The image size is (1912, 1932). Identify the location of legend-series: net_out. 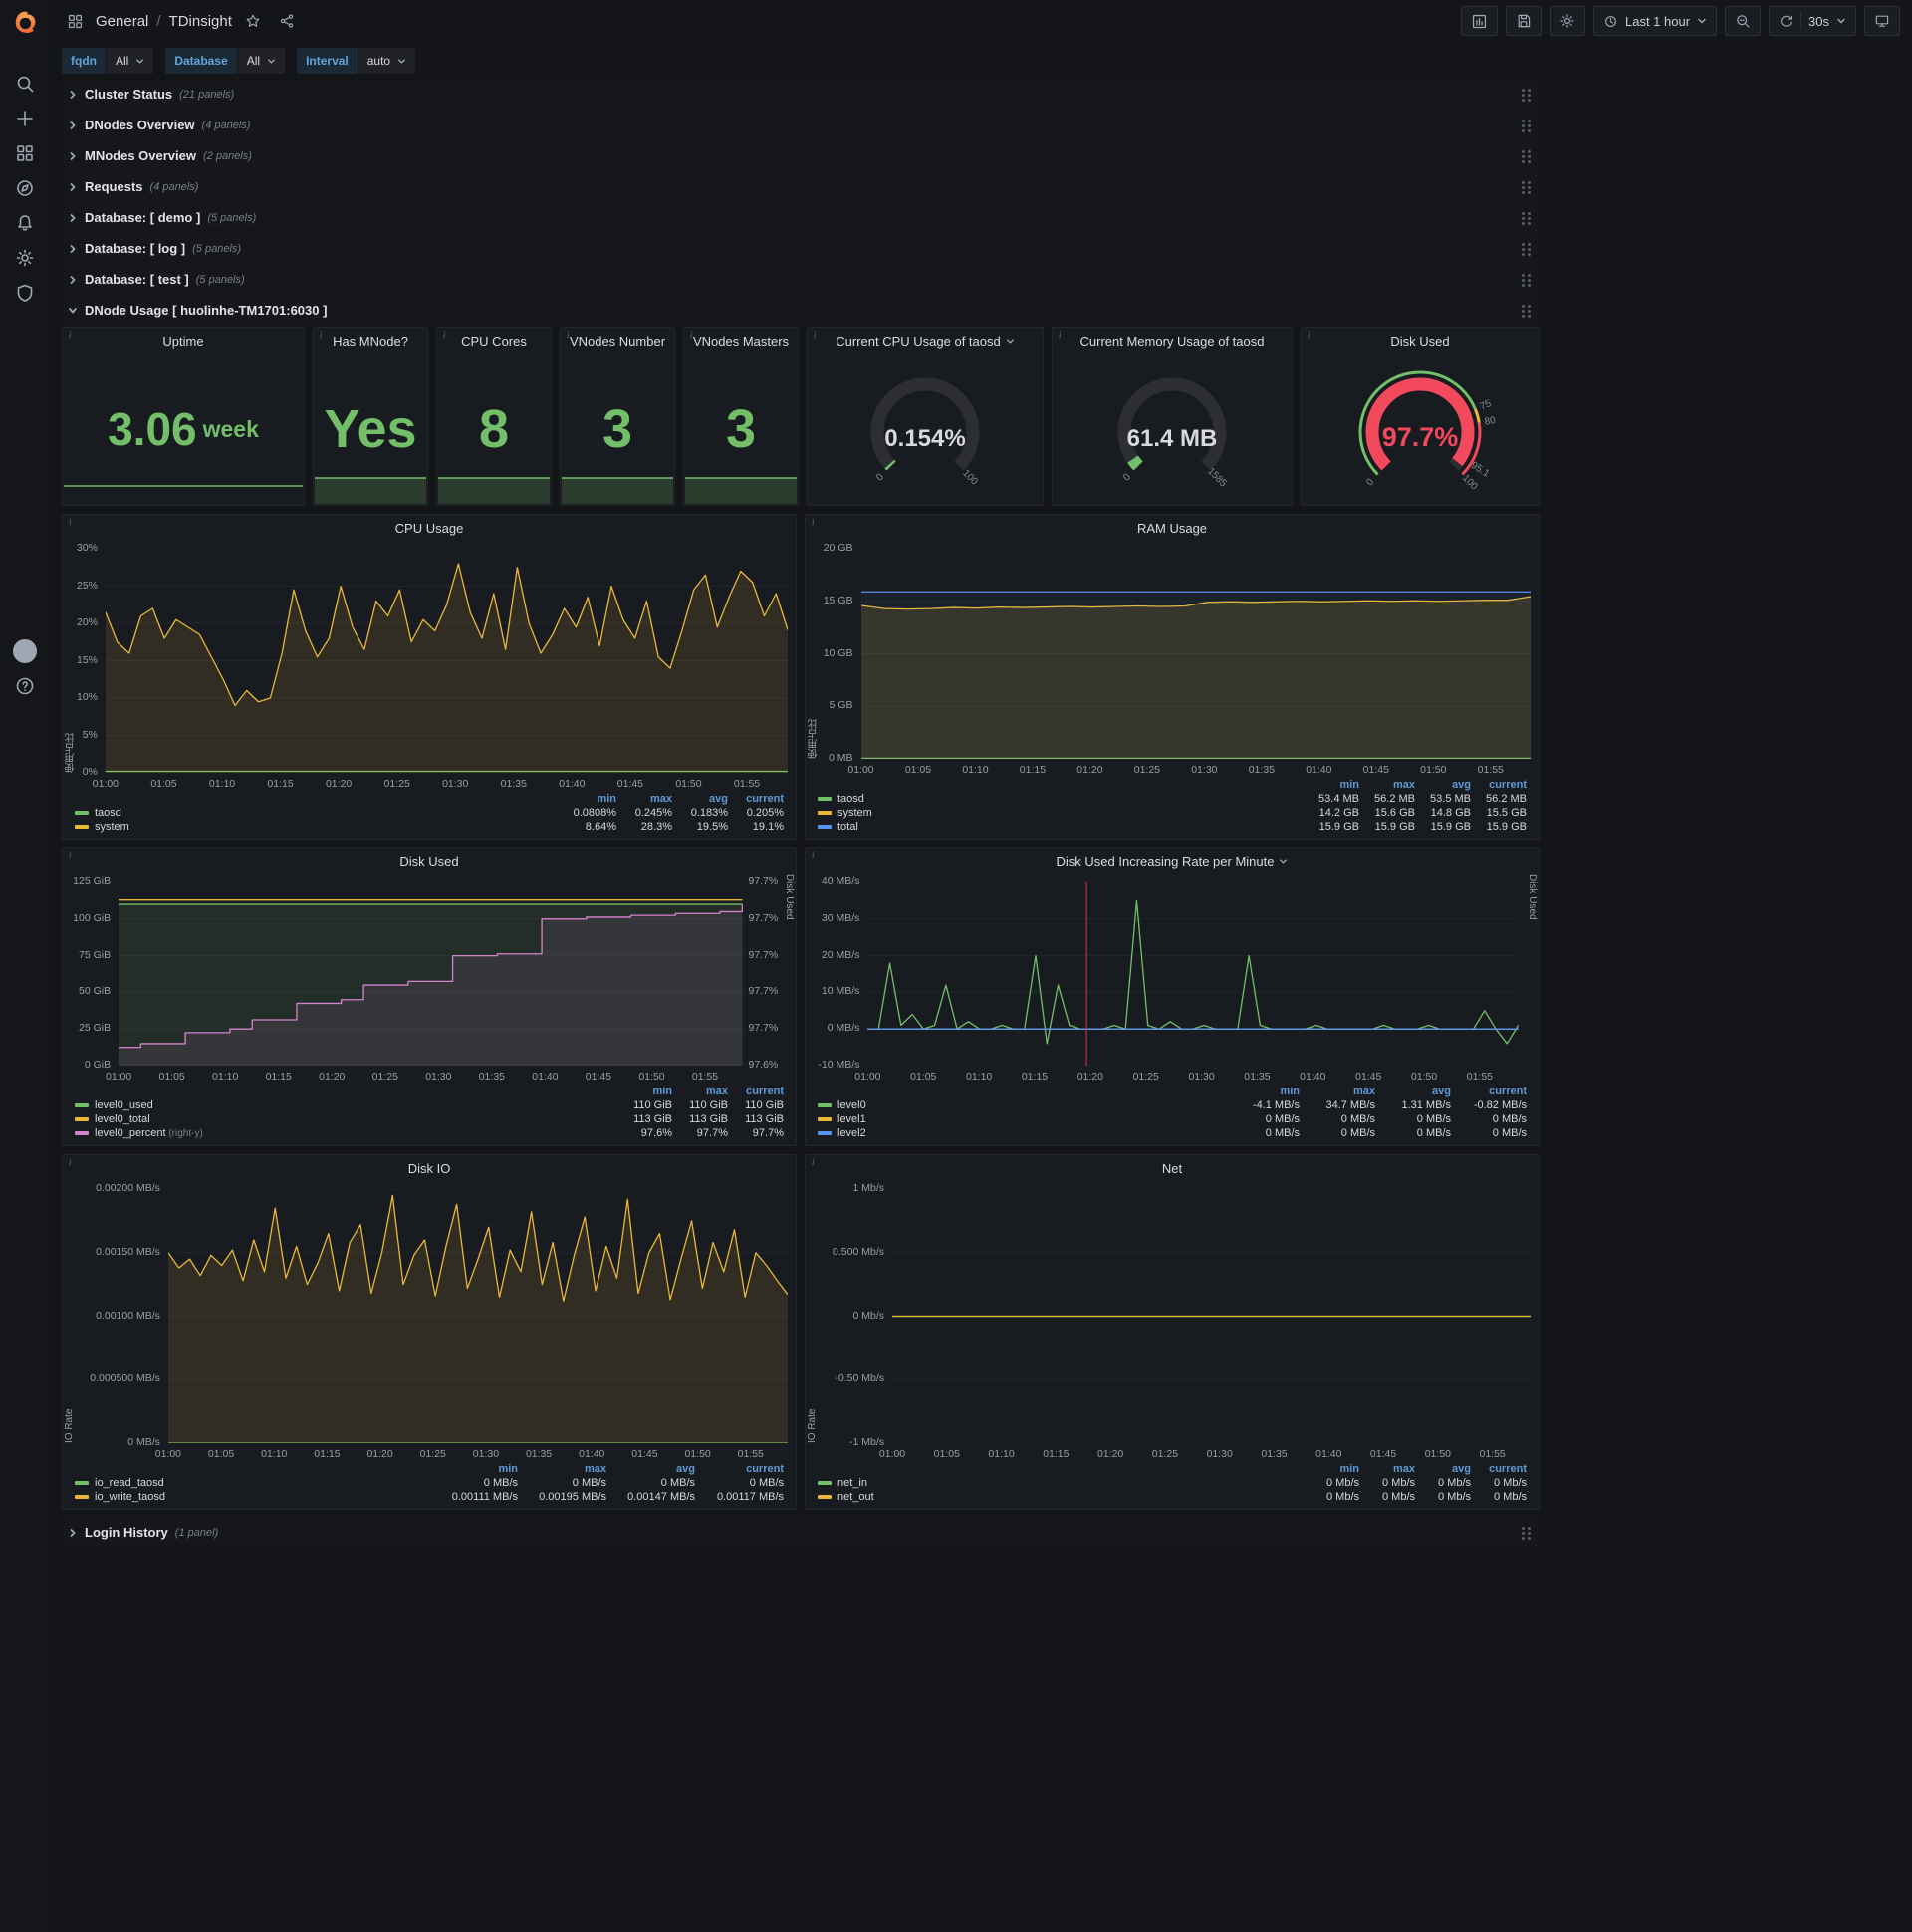
(1061, 1497).